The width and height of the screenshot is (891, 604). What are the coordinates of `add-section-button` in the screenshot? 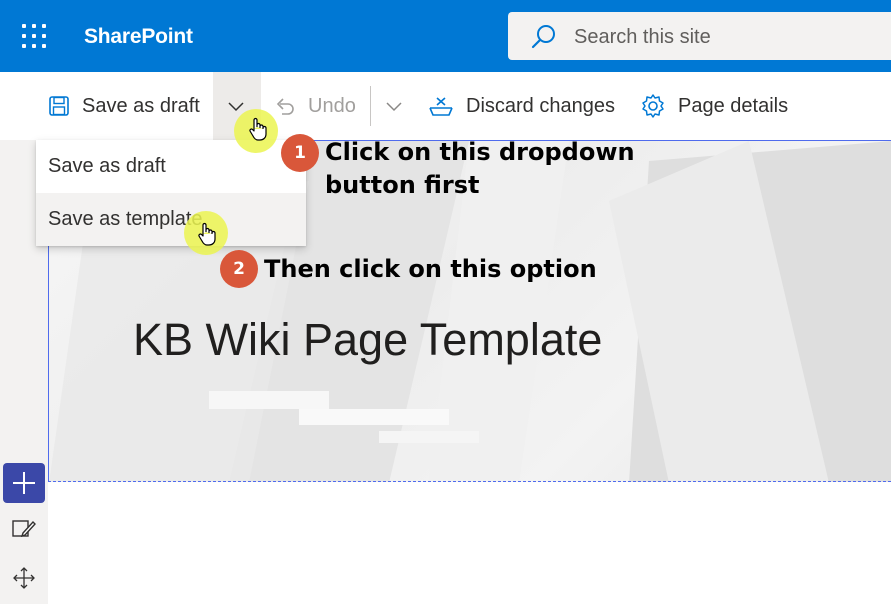 It's located at (24, 483).